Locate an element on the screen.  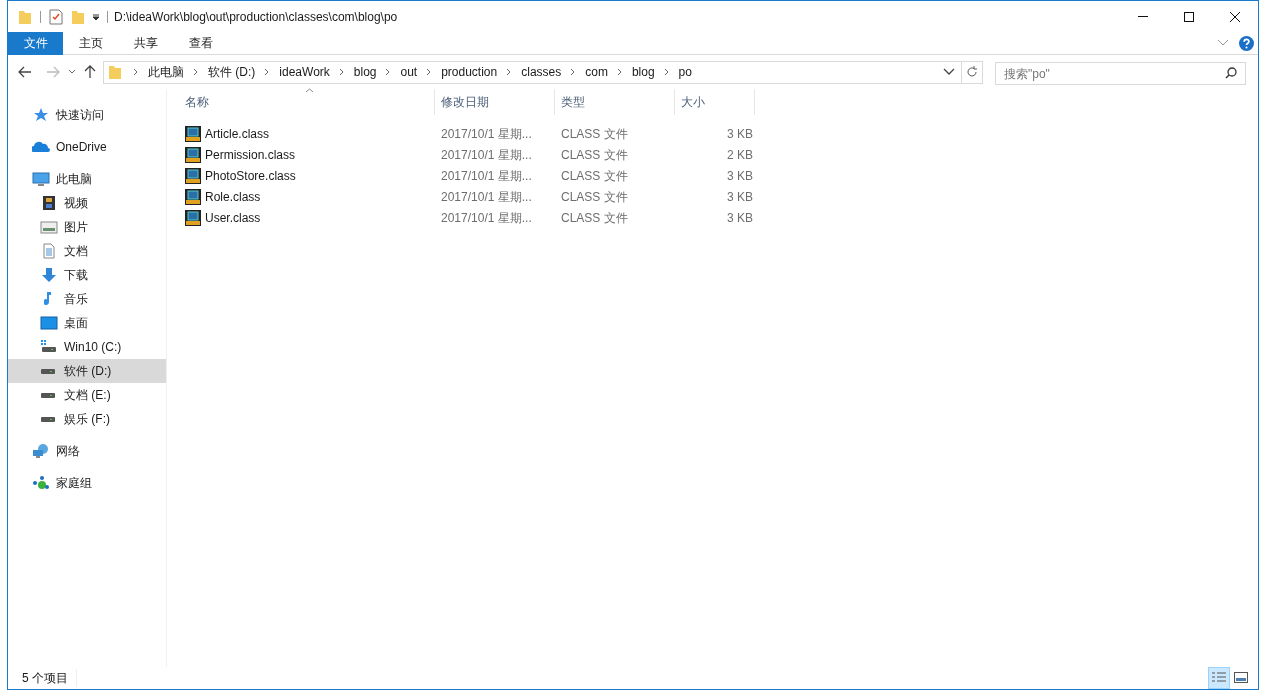
file-size: 3 KB is located at coordinates (739, 197).